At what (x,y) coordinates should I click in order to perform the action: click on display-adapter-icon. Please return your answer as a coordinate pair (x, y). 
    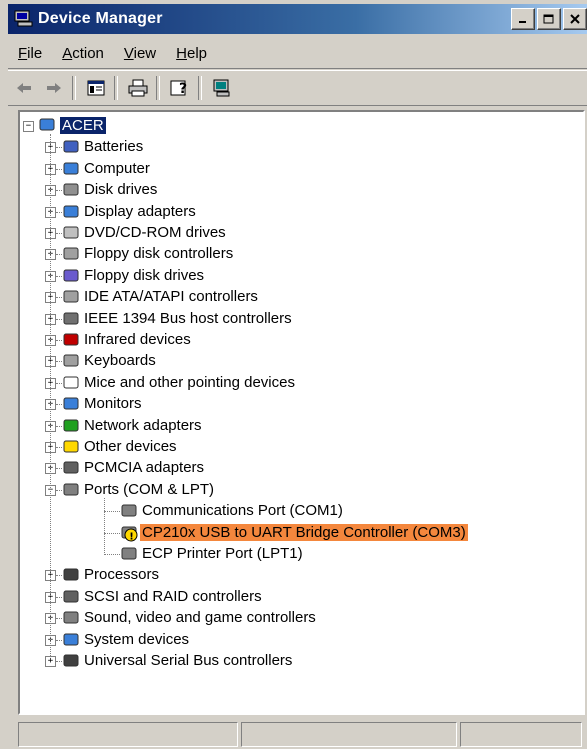
    Looking at the image, I should click on (71, 211).